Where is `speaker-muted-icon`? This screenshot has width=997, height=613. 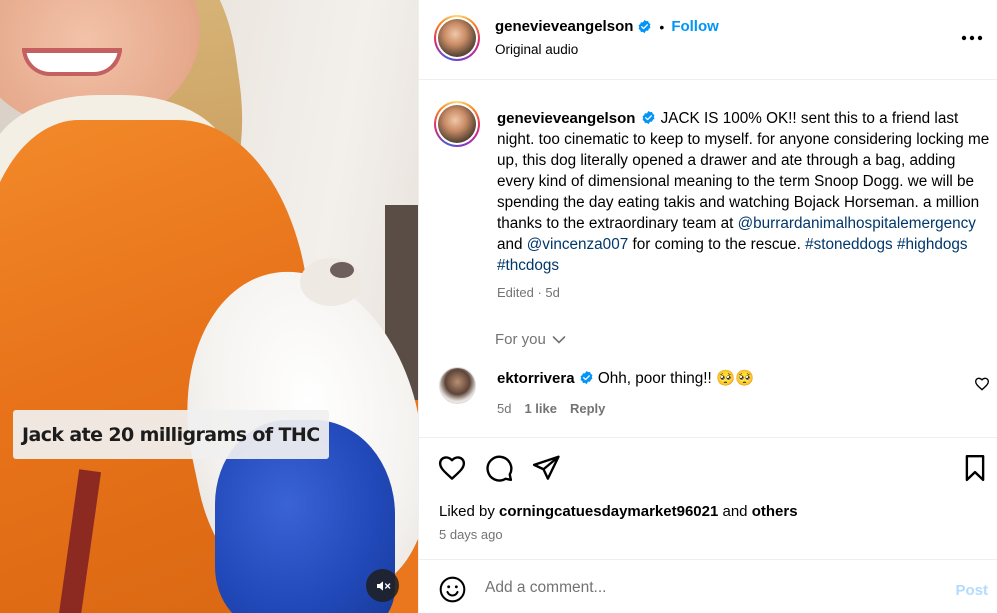 speaker-muted-icon is located at coordinates (383, 585).